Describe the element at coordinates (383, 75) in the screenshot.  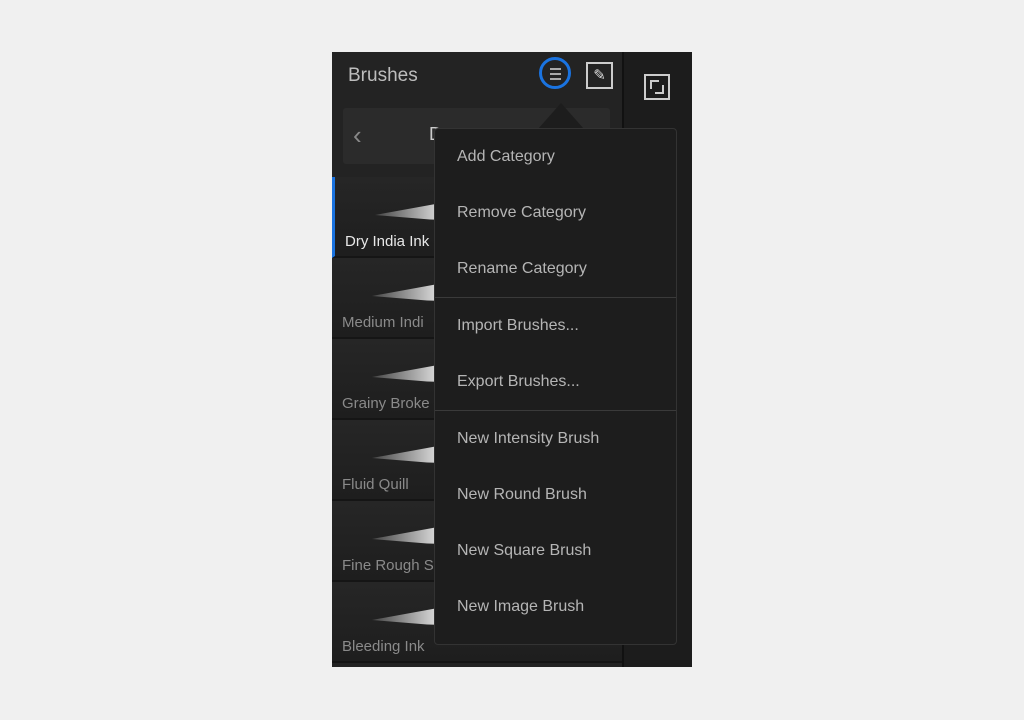
I see `panel-title: Brushes` at that location.